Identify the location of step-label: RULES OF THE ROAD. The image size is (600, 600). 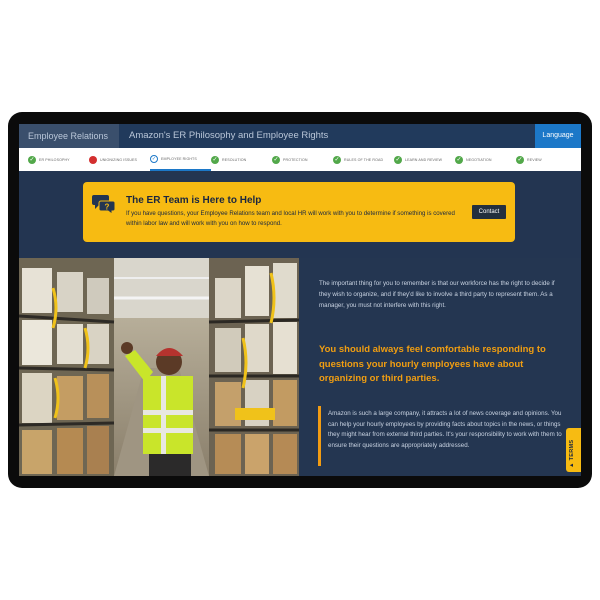
(364, 159).